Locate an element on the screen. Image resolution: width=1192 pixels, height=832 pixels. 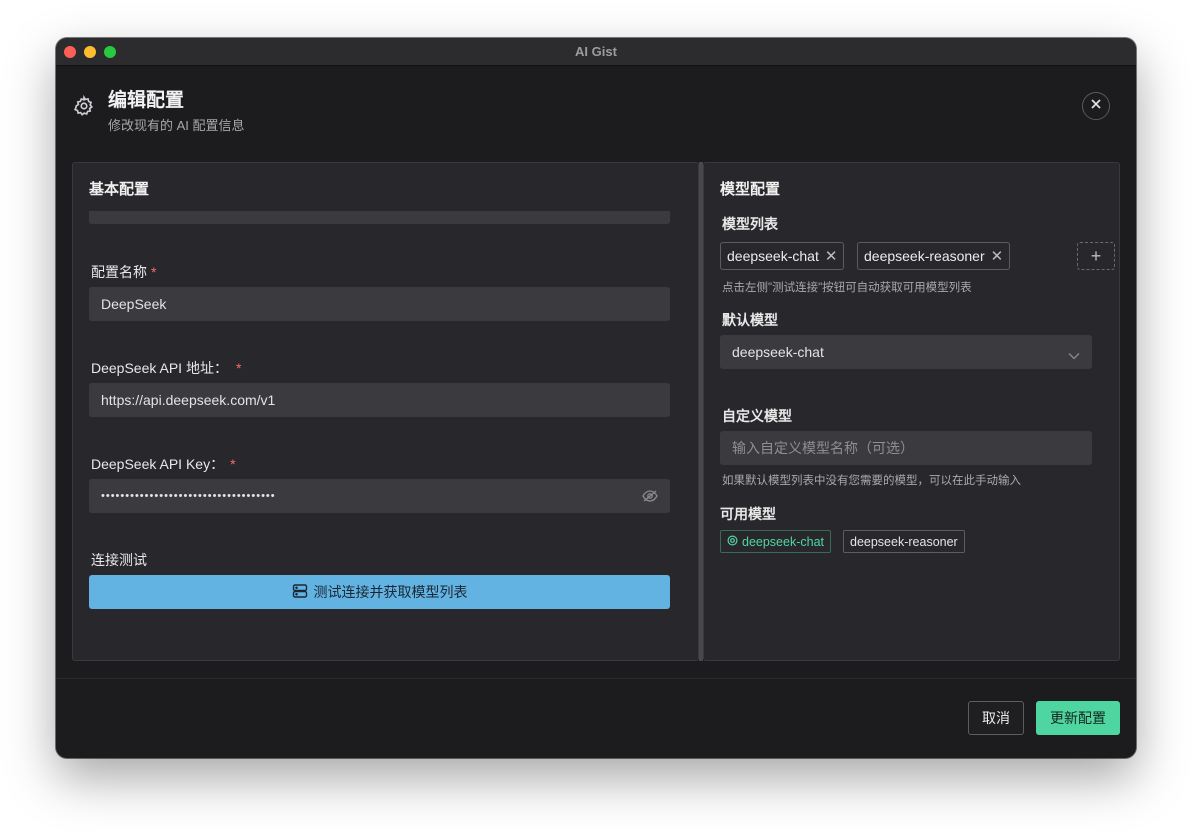
add-model-button: + is located at coordinates (1096, 256).